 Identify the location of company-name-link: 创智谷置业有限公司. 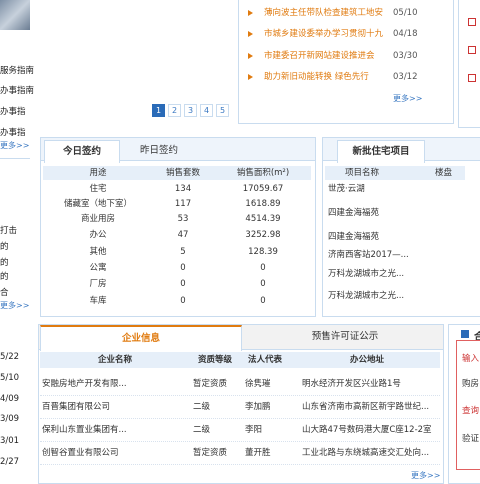
(88, 453).